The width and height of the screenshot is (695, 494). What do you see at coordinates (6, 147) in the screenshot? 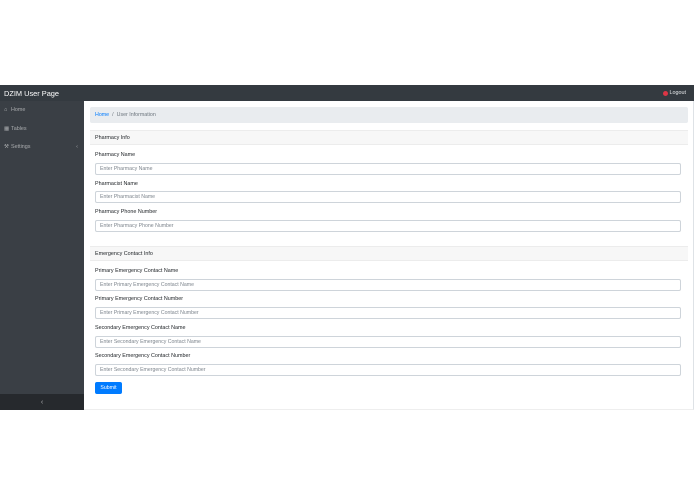
I see `wrench-icon: ⚒` at bounding box center [6, 147].